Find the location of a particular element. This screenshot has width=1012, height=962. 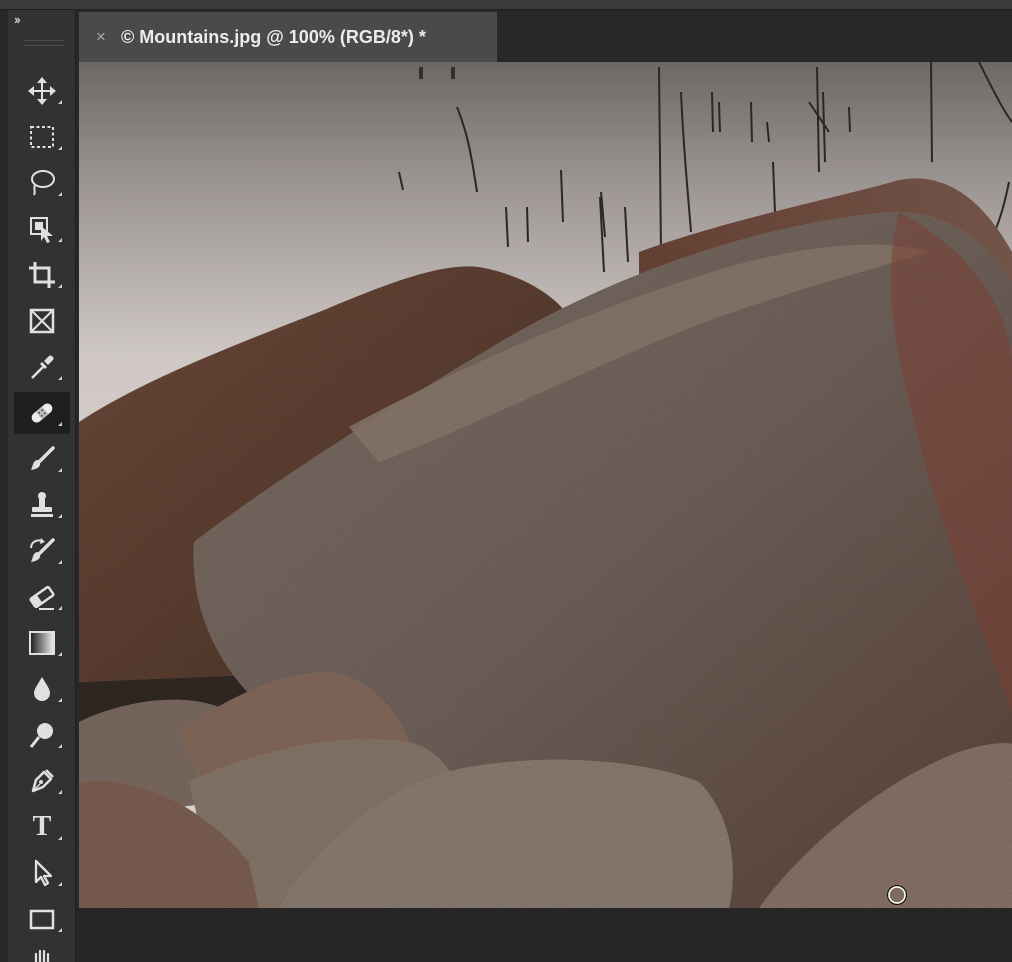

spot-healing-brush-icon is located at coordinates (42, 413).